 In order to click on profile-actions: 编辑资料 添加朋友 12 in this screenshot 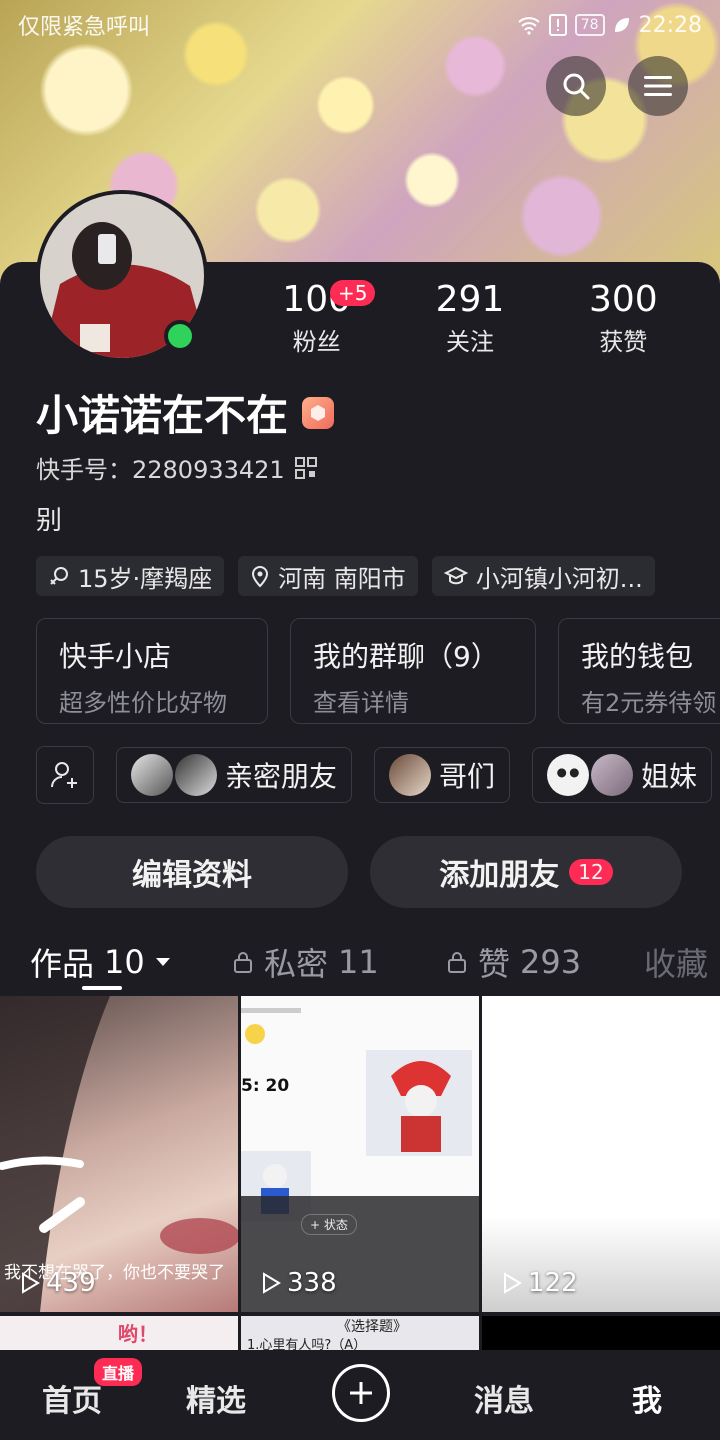, I will do `click(359, 872)`.